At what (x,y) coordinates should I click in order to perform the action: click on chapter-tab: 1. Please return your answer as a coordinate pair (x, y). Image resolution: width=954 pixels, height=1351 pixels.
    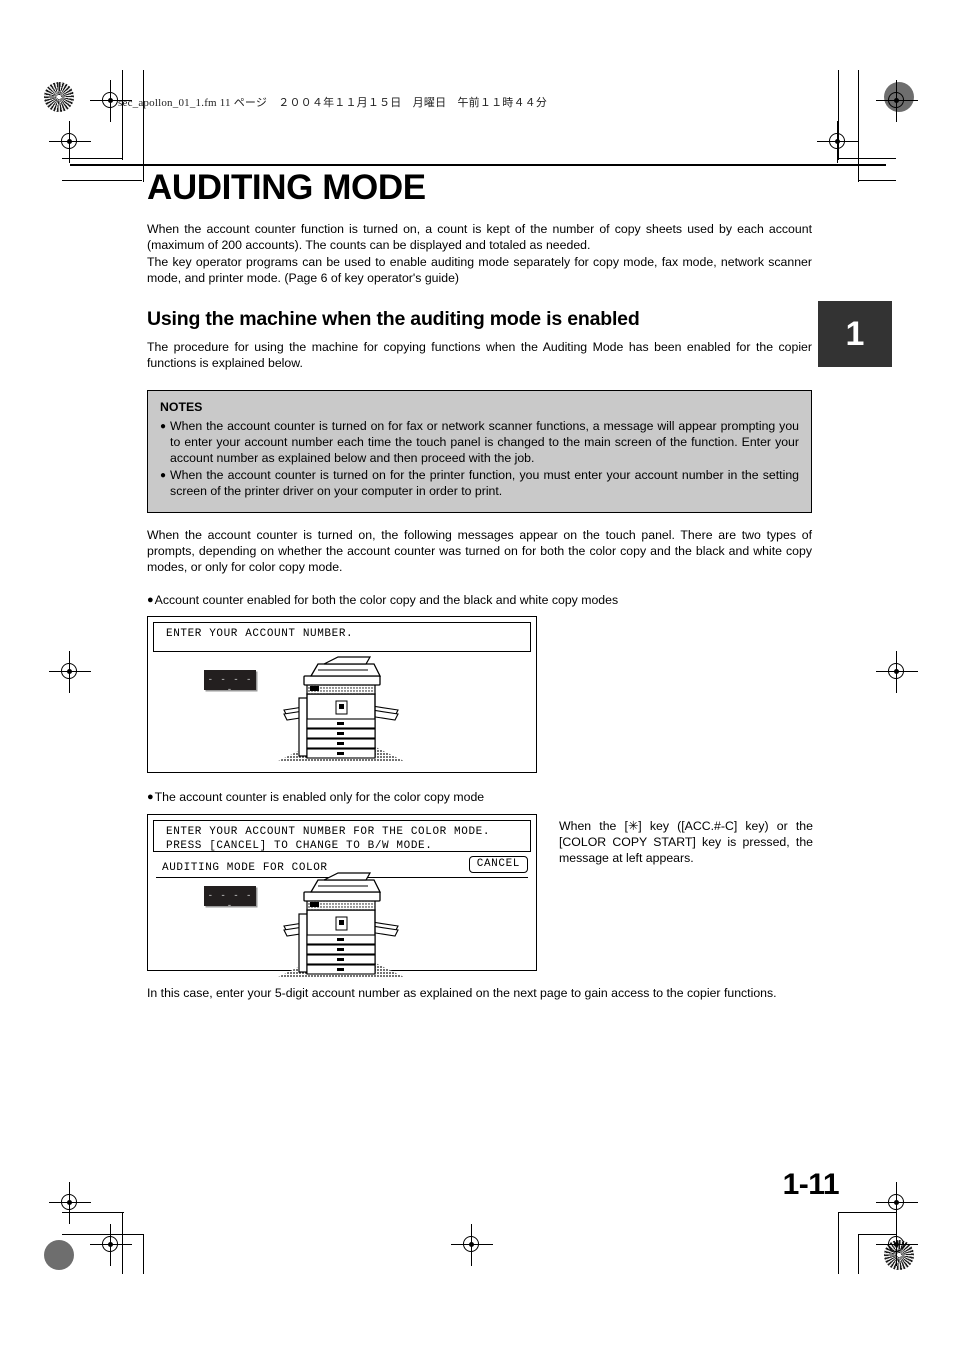
    Looking at the image, I should click on (855, 334).